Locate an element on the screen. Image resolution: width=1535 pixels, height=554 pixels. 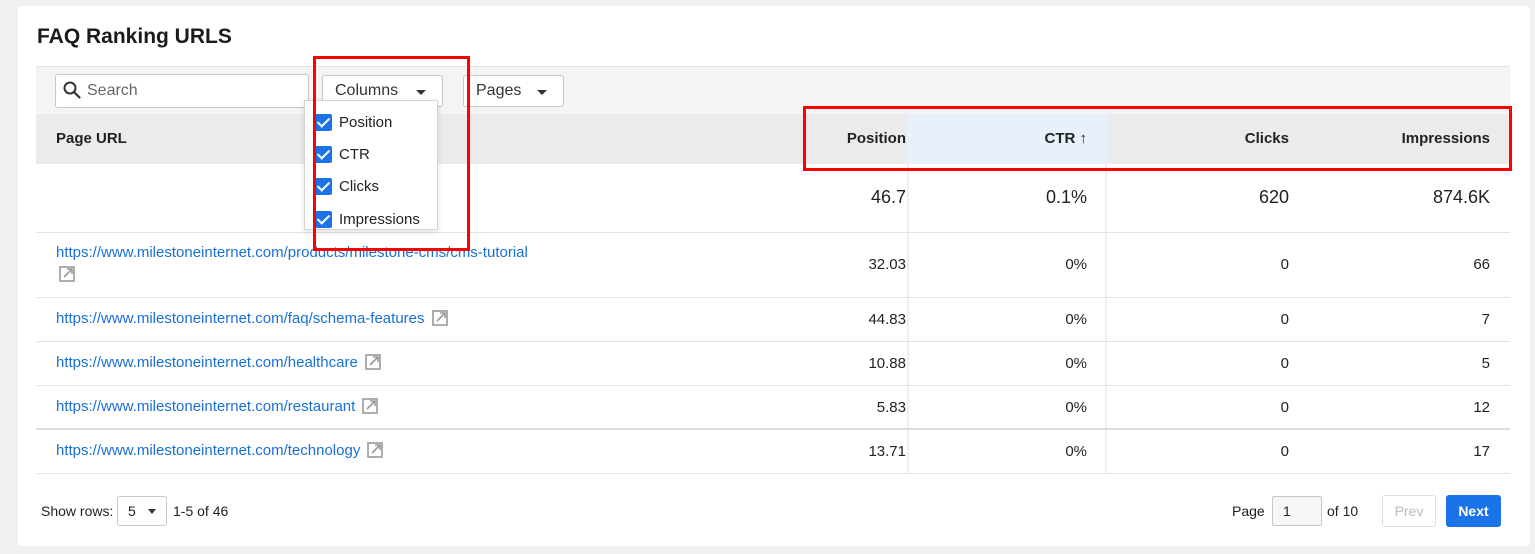
column-header-page-url: Page URL is located at coordinates (91, 139).